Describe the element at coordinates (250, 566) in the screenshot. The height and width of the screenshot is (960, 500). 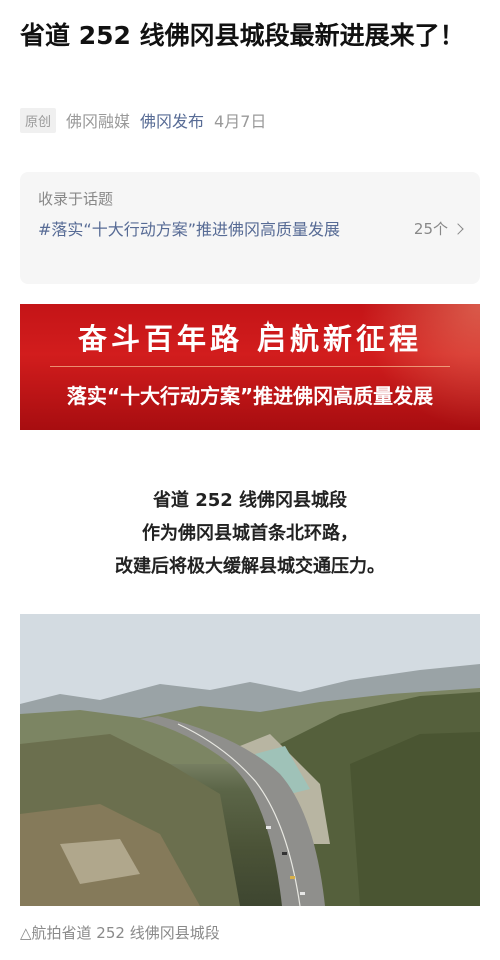
I see `lead-line: 改建后将极大缓解县城交通压力。` at that location.